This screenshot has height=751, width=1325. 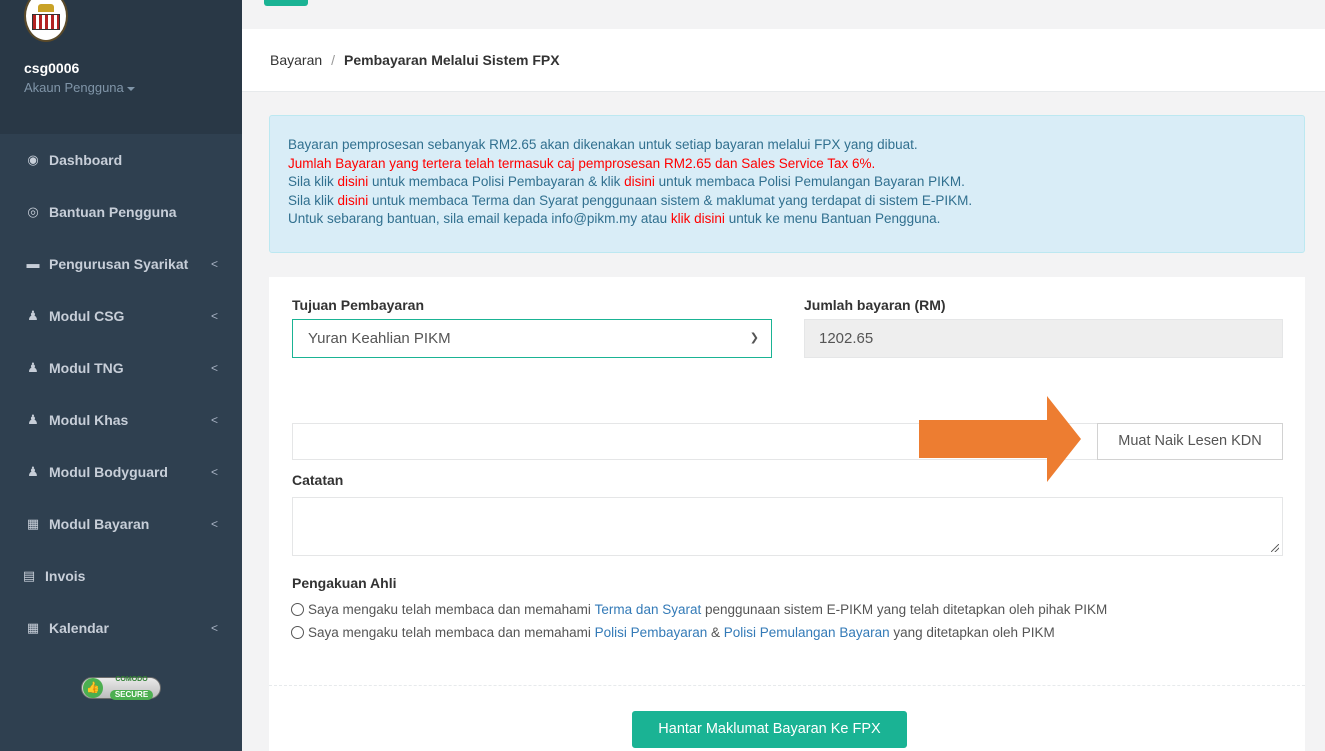 What do you see at coordinates (1043, 338) in the screenshot?
I see `amount-field: 1202.65` at bounding box center [1043, 338].